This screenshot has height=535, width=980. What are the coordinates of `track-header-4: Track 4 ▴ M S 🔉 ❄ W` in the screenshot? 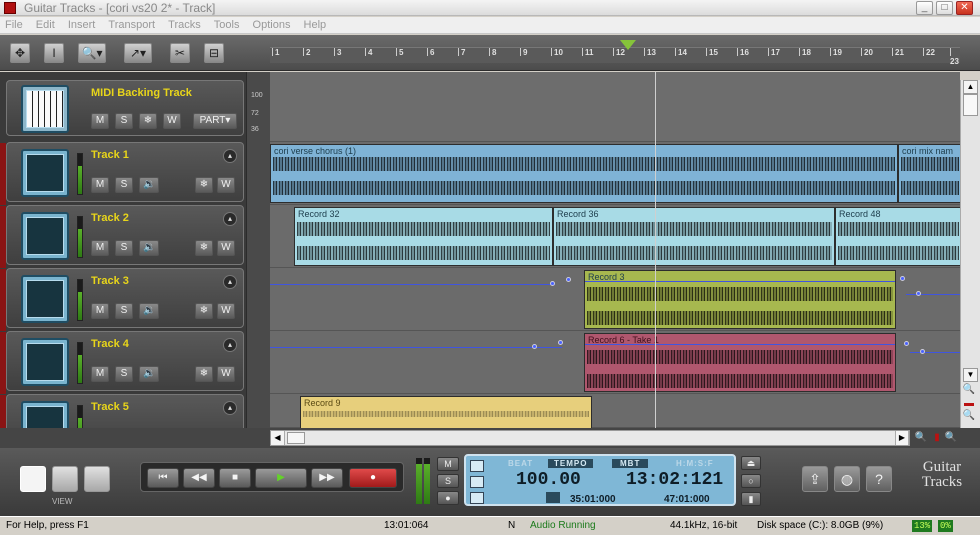 It's located at (122, 362).